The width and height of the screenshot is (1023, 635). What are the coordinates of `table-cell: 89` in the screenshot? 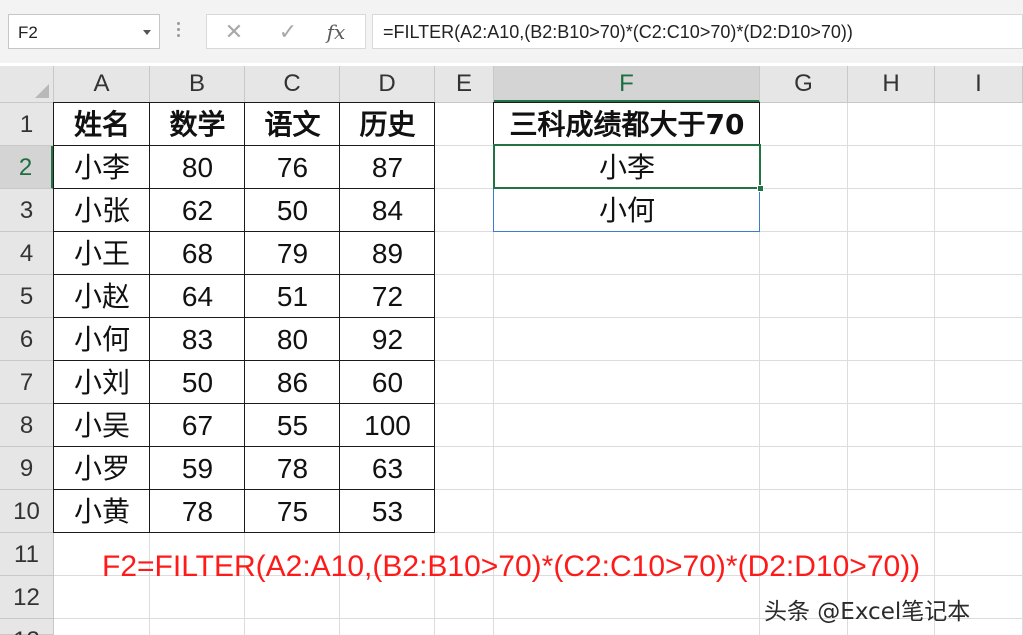 It's located at (387, 253).